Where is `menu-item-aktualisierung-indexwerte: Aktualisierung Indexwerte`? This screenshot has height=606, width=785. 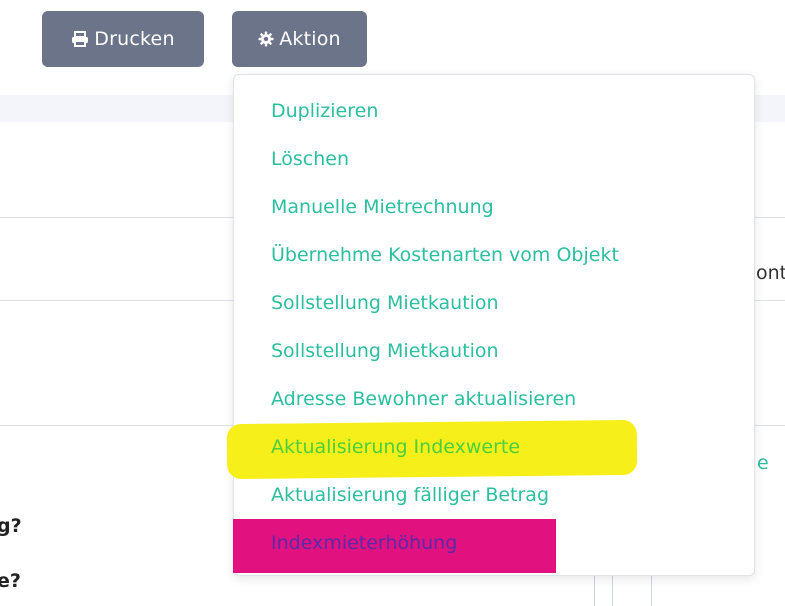 menu-item-aktualisierung-indexwerte: Aktualisierung Indexwerte is located at coordinates (395, 447).